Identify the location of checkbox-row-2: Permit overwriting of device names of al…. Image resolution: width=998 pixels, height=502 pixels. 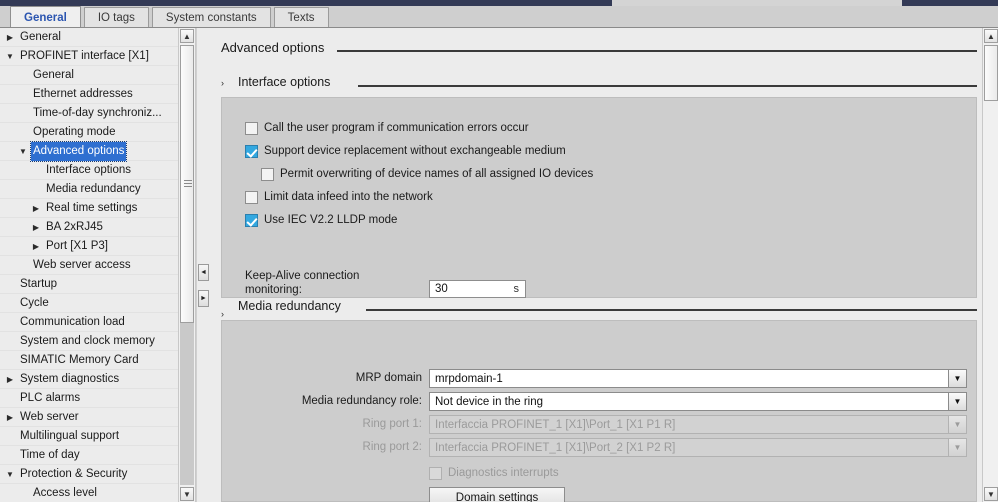
(427, 174).